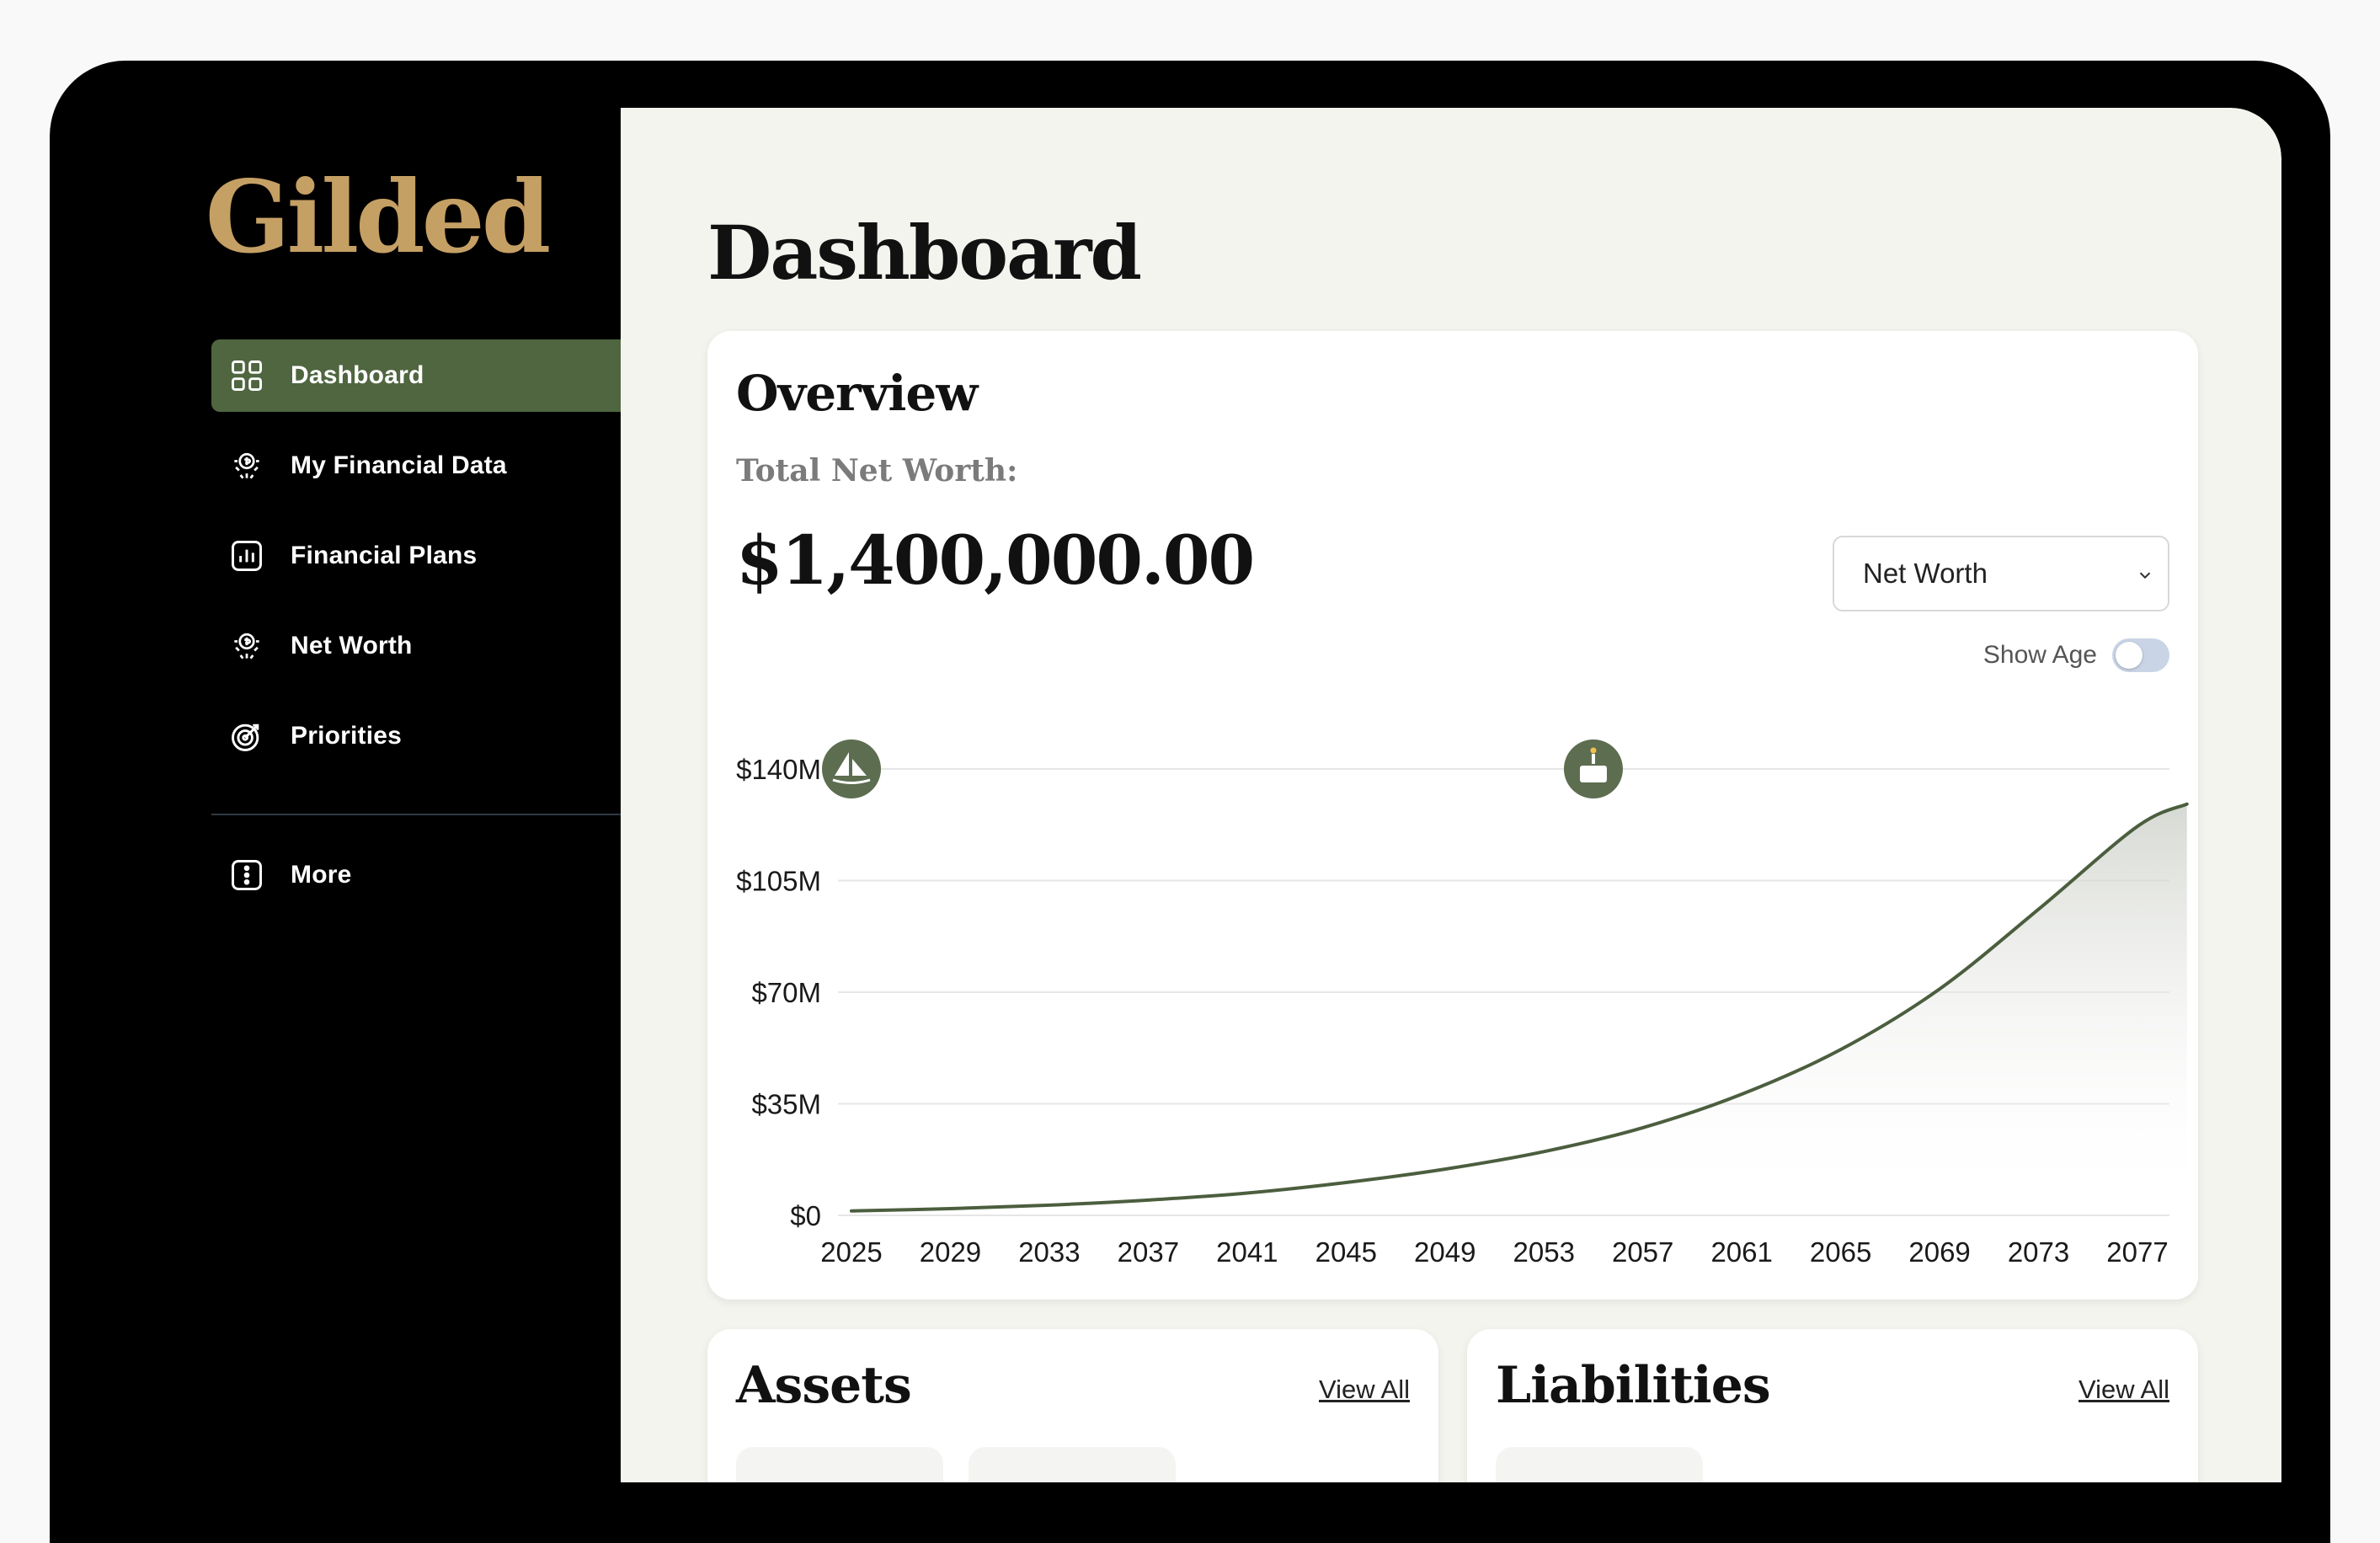  What do you see at coordinates (1049, 1252) in the screenshot?
I see `x-tick-label: 2033` at bounding box center [1049, 1252].